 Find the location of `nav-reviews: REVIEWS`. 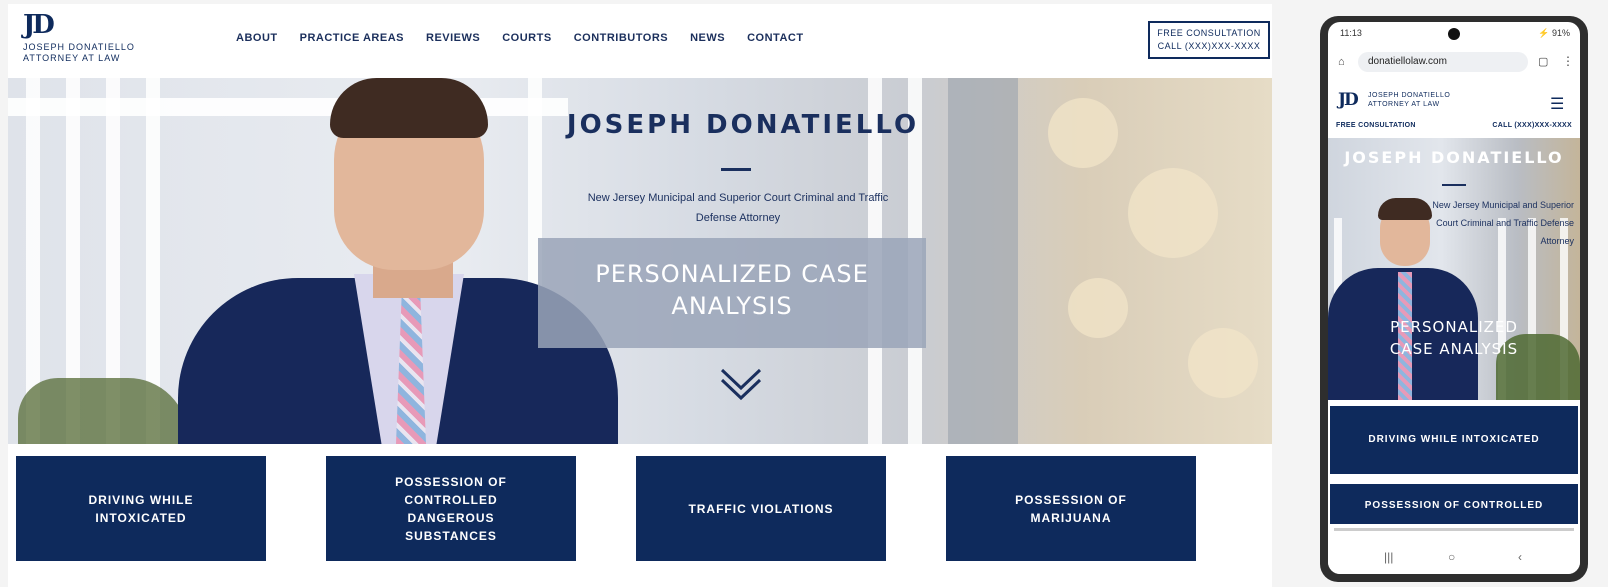

nav-reviews: REVIEWS is located at coordinates (453, 38).